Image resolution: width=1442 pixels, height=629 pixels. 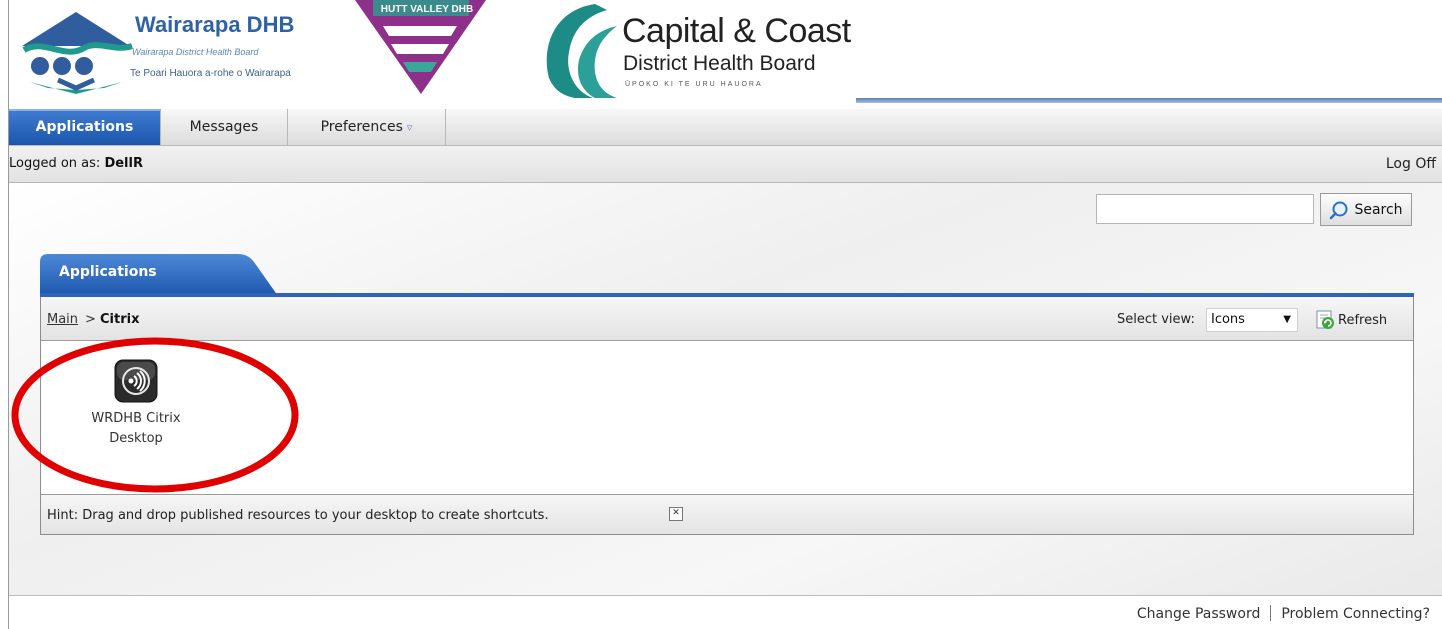 I want to click on dropdown-arrow-icon: ▼, so click(x=1287, y=319).